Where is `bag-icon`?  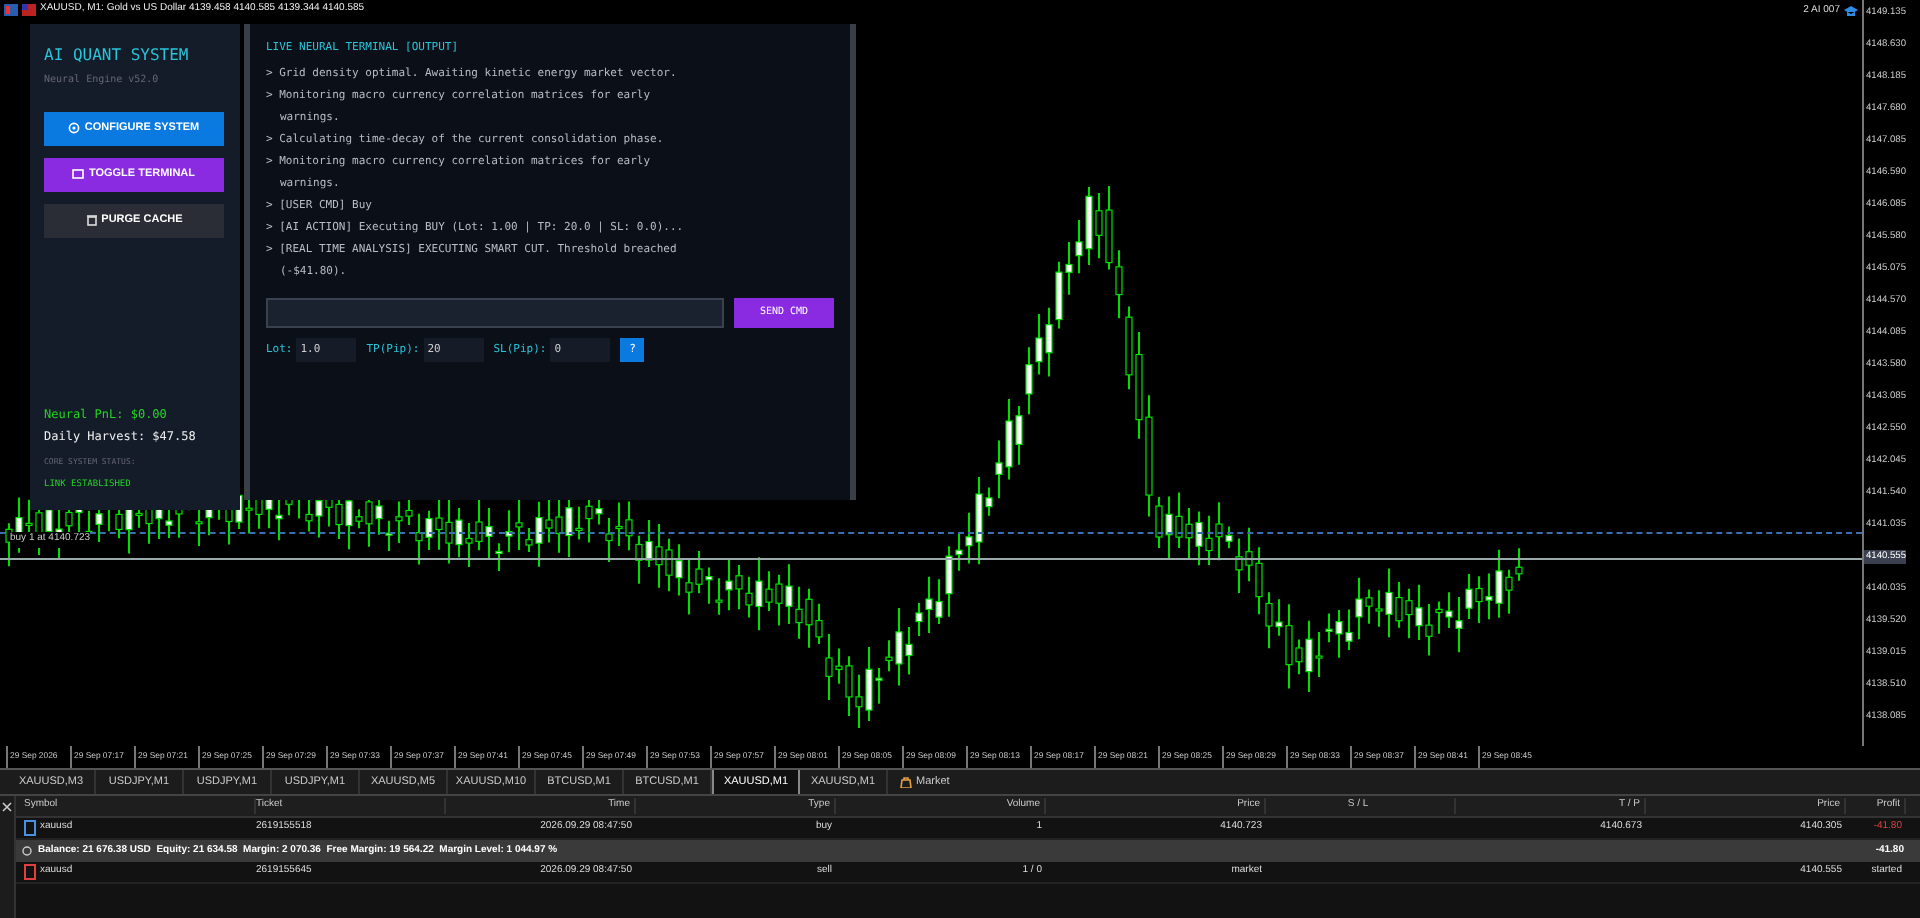 bag-icon is located at coordinates (906, 782).